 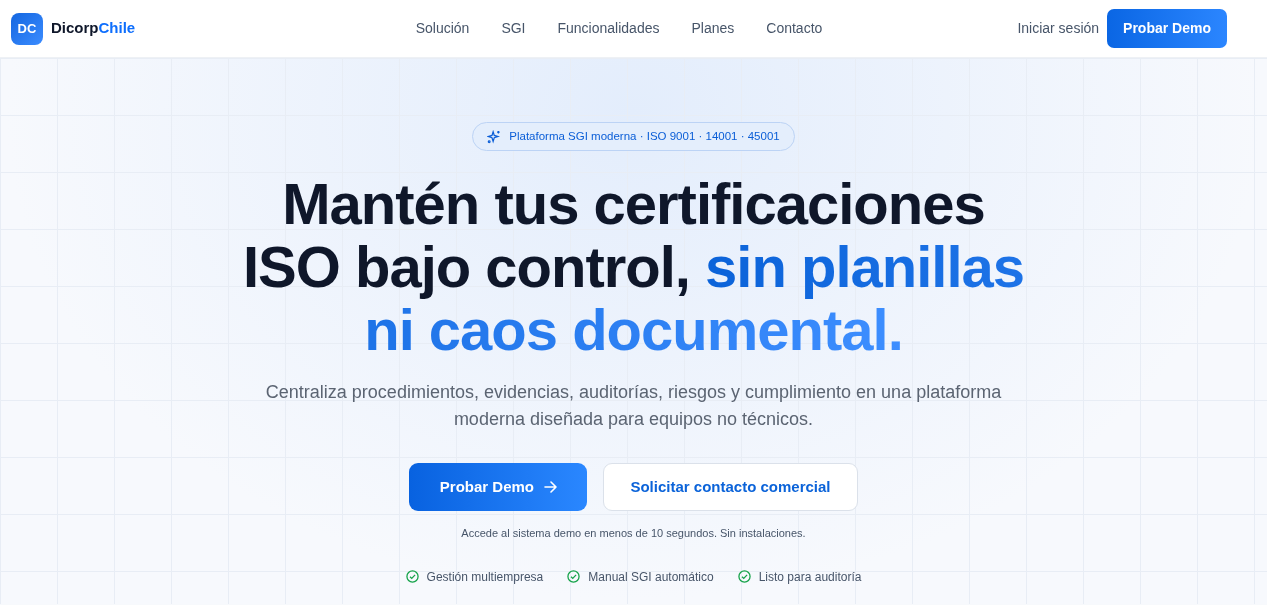 What do you see at coordinates (794, 28) in the screenshot?
I see `nav-link: Contacto` at bounding box center [794, 28].